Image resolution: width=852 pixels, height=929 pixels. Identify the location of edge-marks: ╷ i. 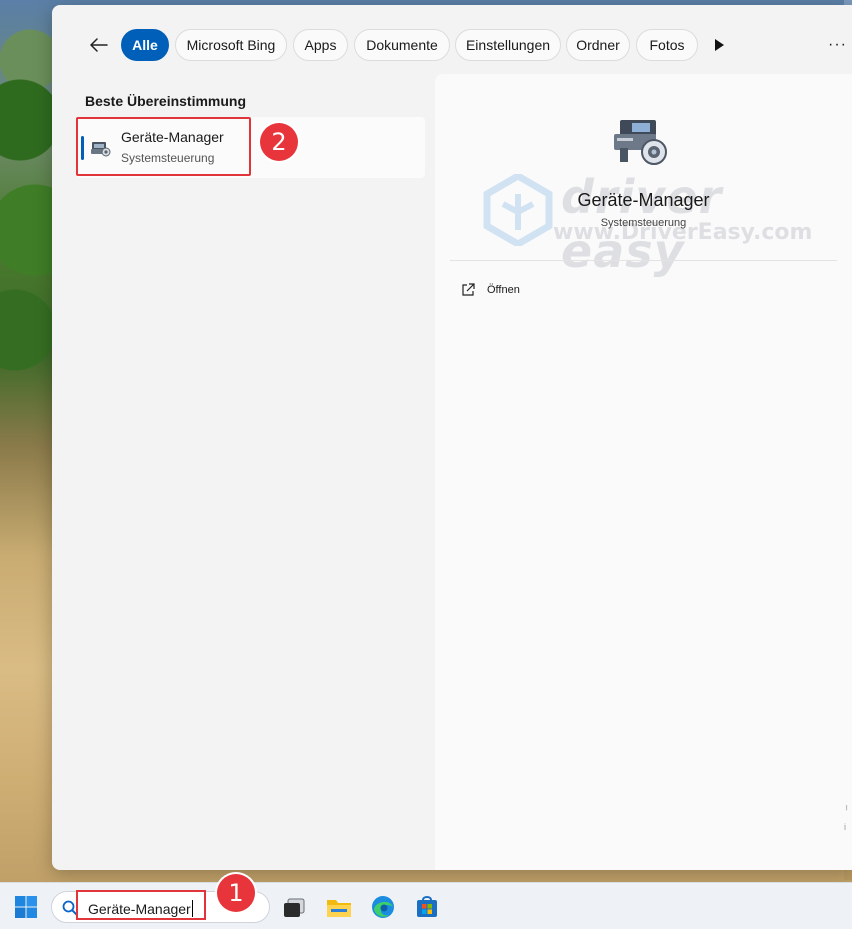
(847, 816).